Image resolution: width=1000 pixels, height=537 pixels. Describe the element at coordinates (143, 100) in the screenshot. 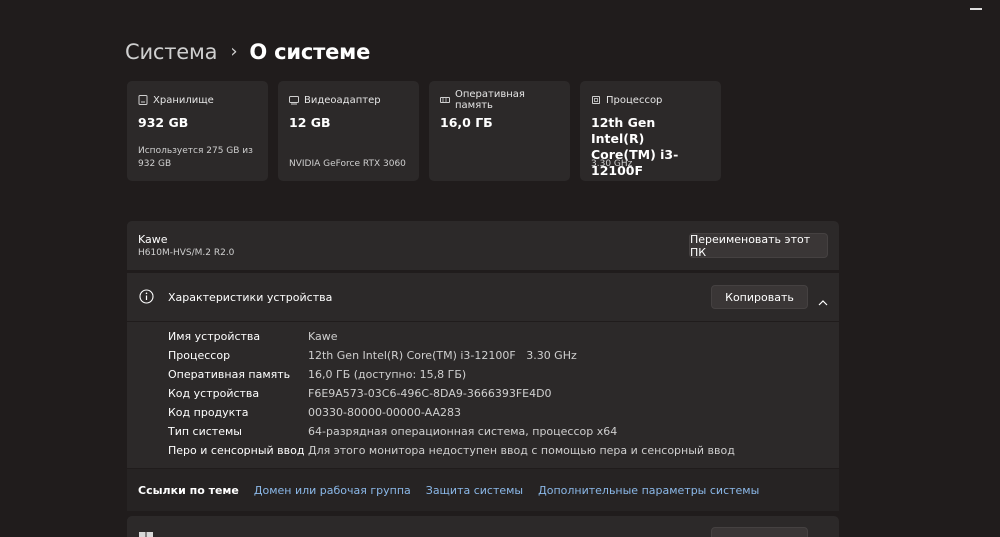

I see `storage-icon` at that location.